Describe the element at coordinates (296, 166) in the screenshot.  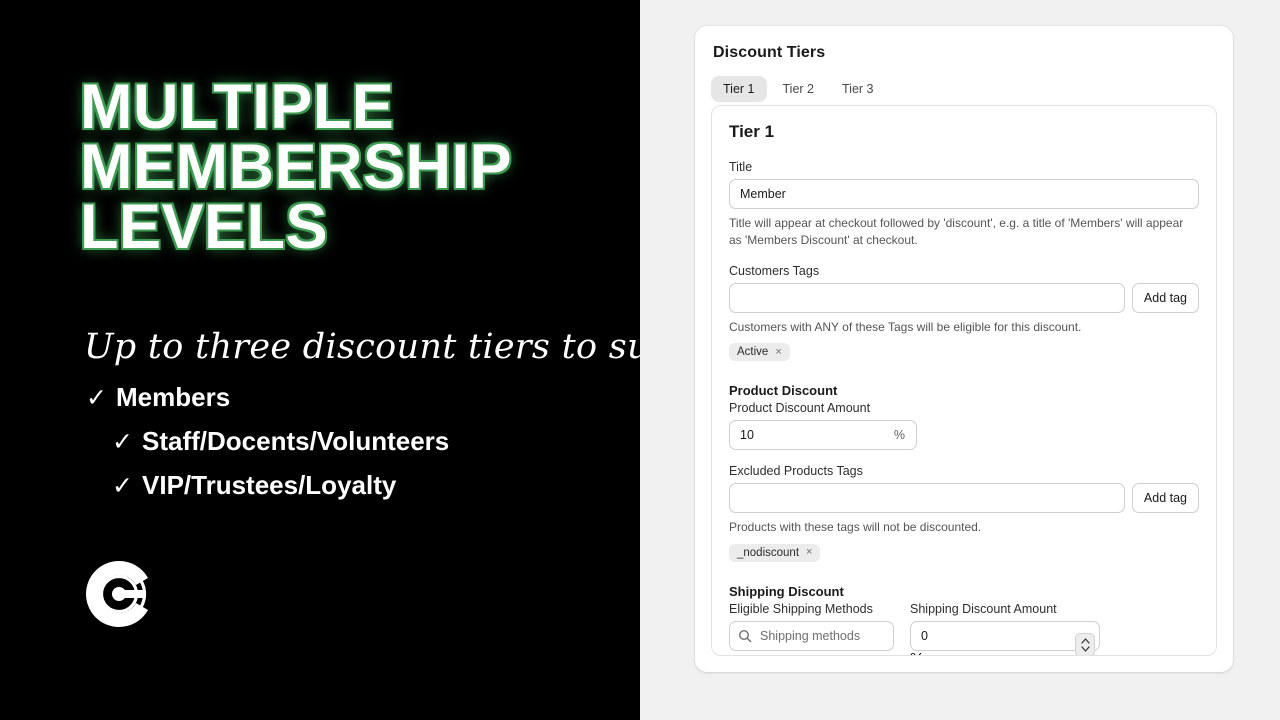
I see `headline-line-2: MEMBERSHIP` at that location.